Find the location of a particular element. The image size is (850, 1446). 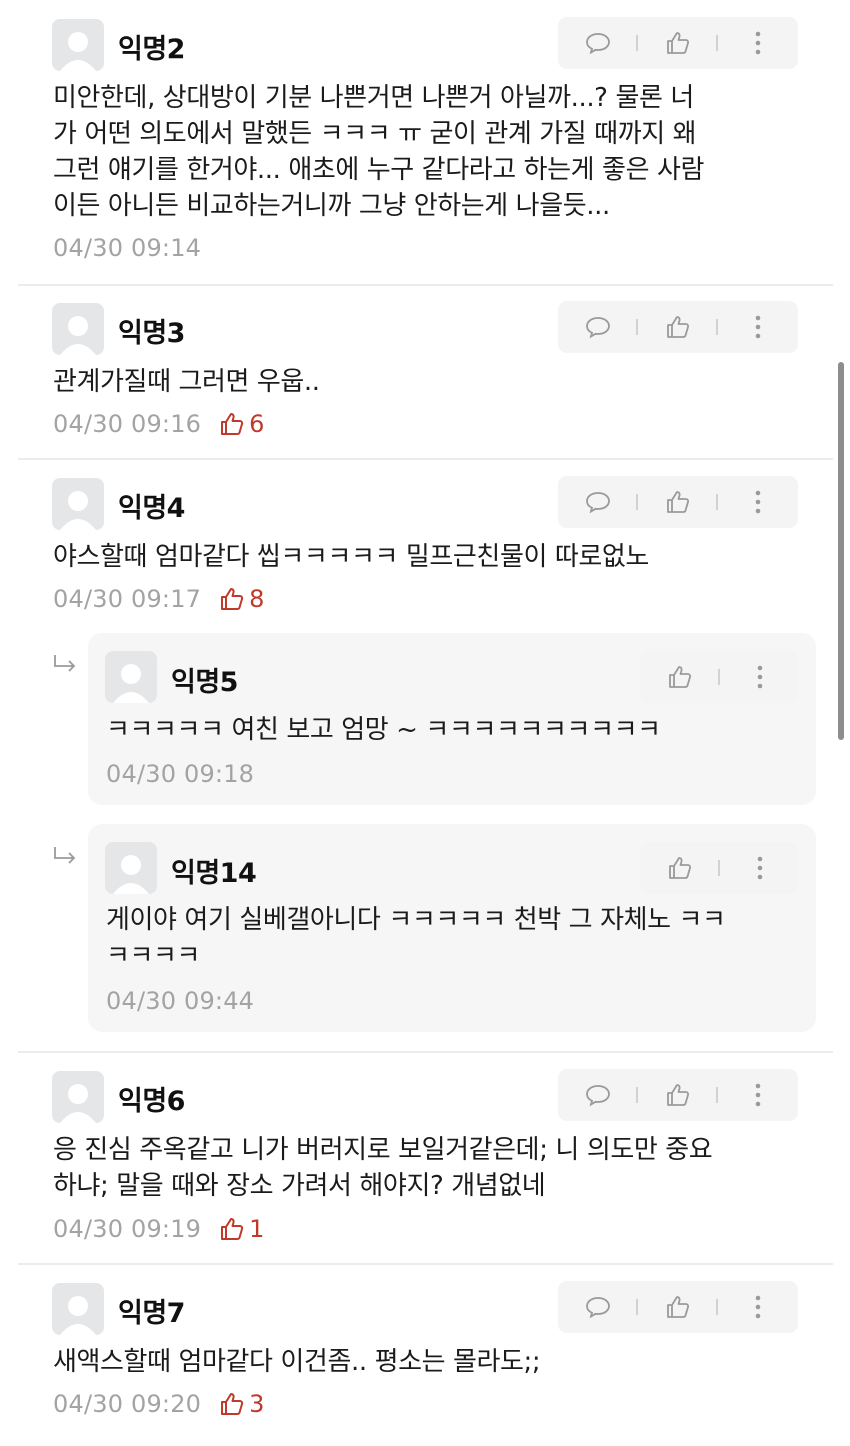

comment-author: 익명4 is located at coordinates (151, 508).